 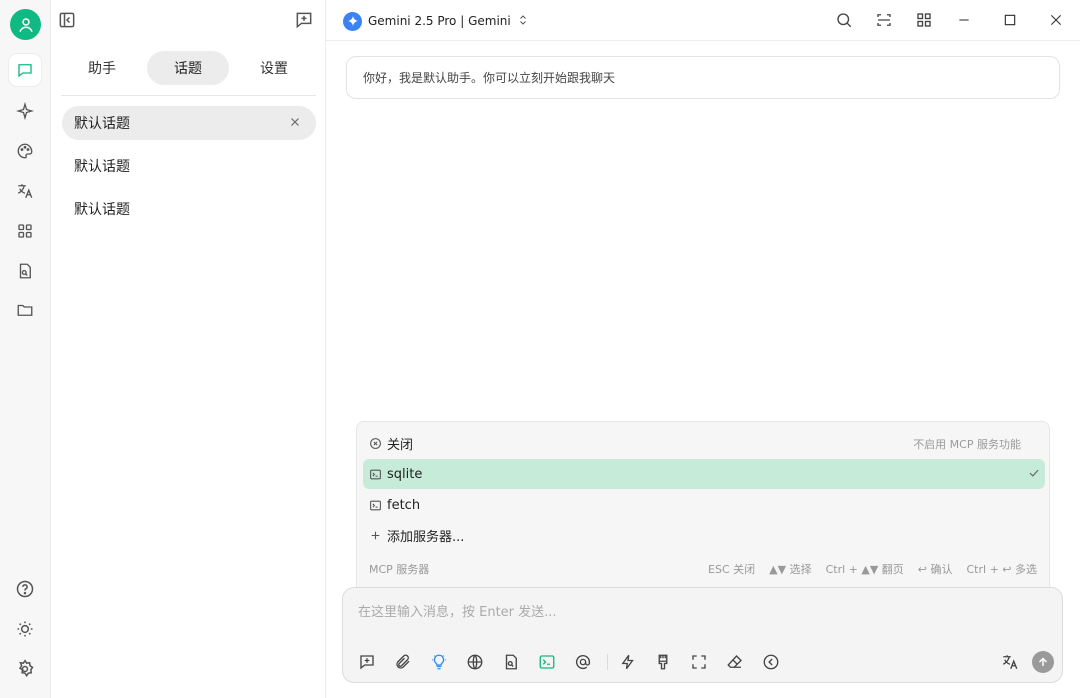 I want to click on close-icon, so click(x=295, y=124).